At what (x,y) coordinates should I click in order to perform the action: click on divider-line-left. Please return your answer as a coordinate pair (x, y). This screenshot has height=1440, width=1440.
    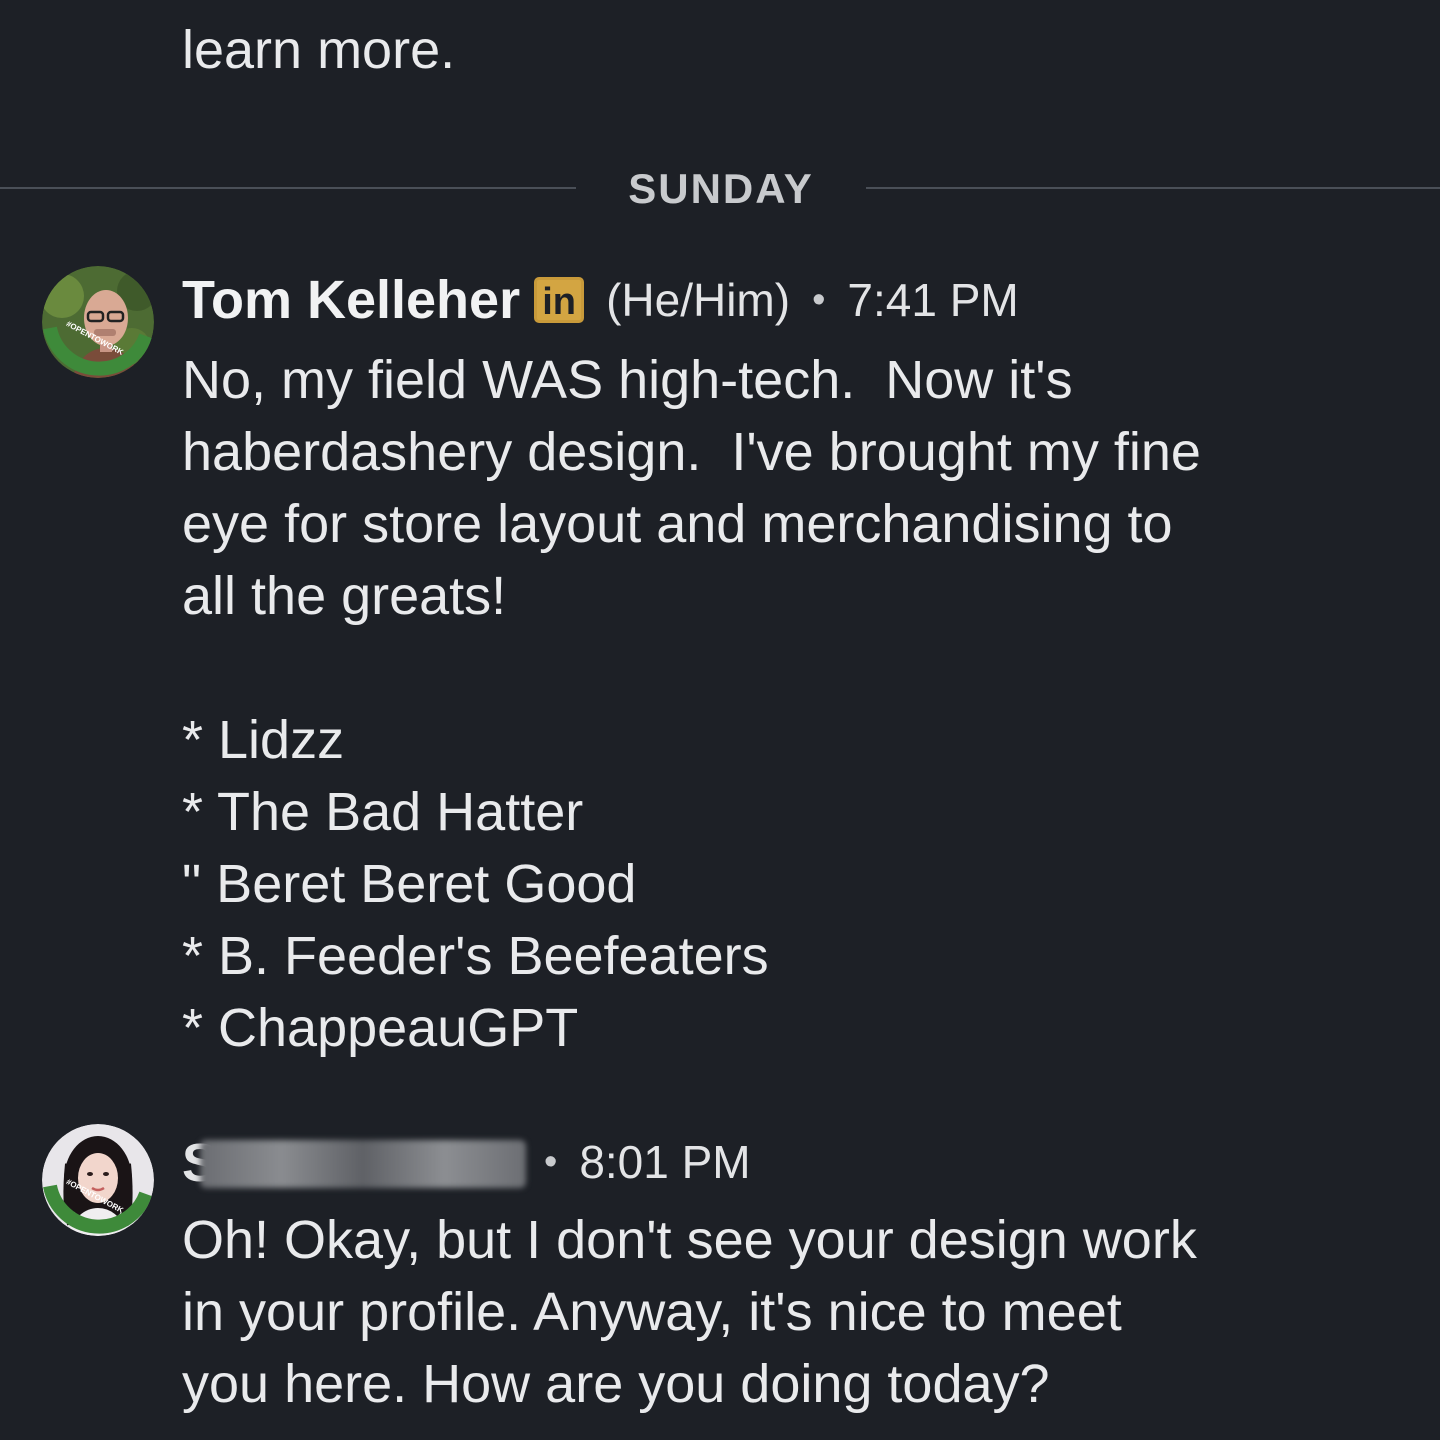
    Looking at the image, I should click on (288, 188).